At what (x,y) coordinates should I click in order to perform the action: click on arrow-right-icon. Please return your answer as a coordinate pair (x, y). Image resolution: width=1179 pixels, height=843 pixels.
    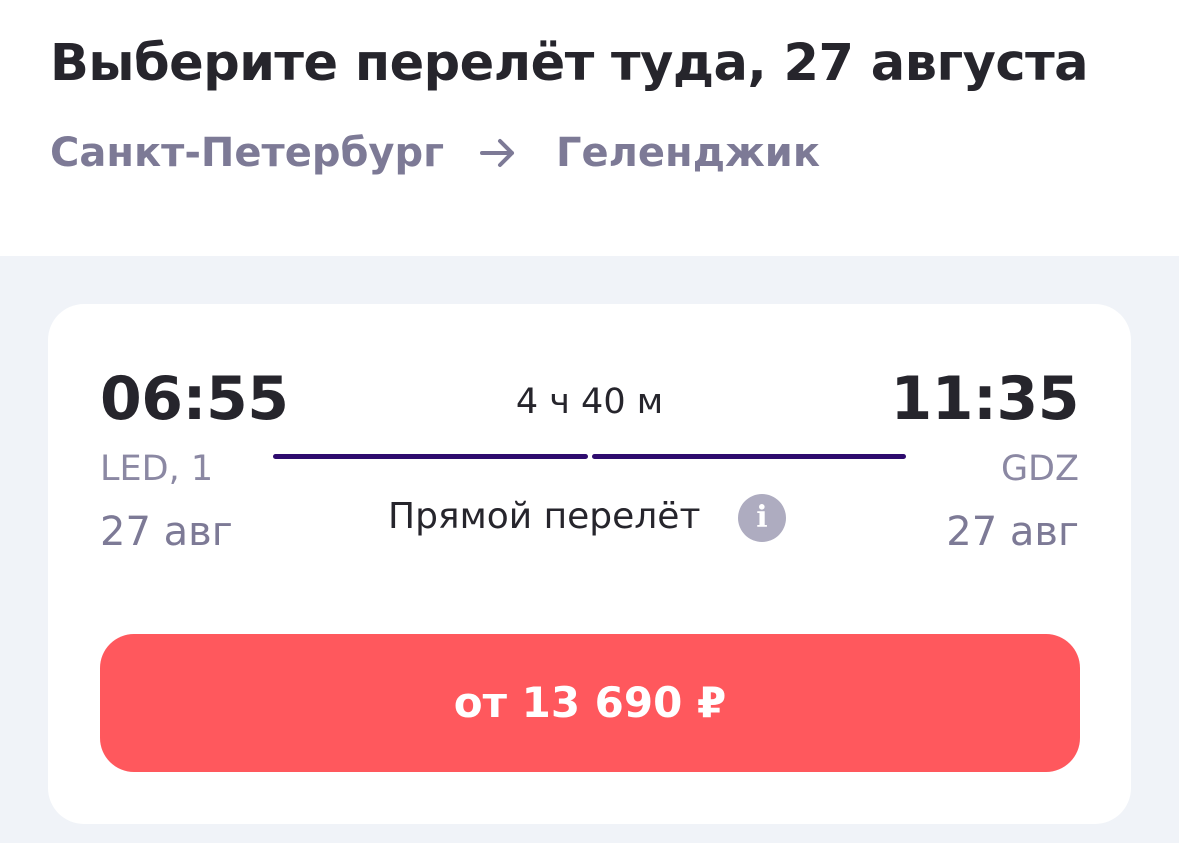
    Looking at the image, I should click on (498, 153).